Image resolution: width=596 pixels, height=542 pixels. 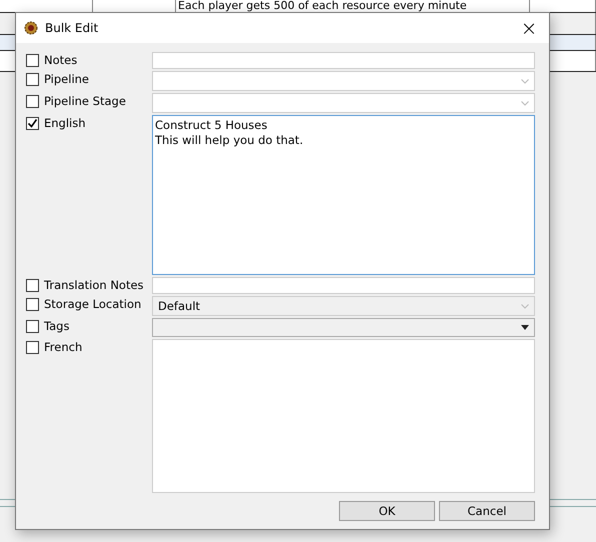 I want to click on field-label: Storage Location, so click(x=93, y=304).